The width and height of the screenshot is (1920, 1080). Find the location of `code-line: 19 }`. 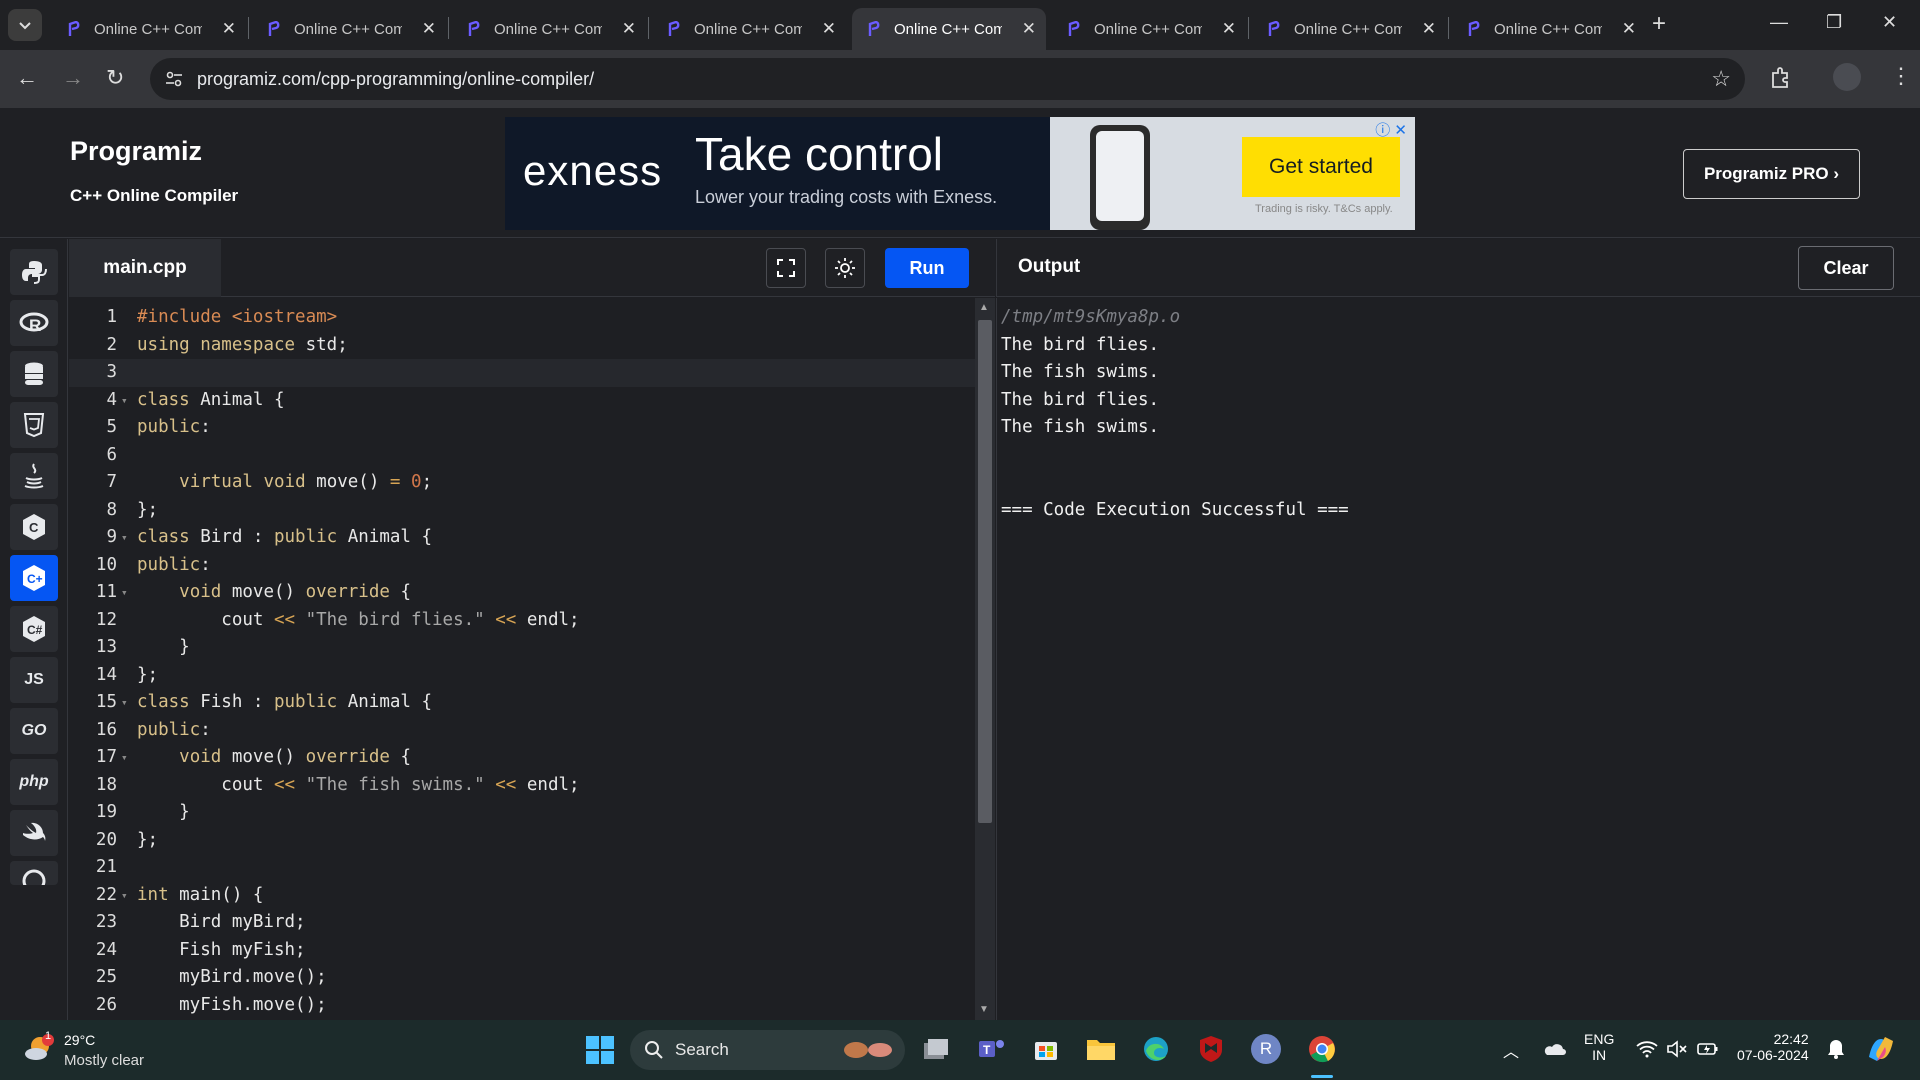

code-line: 19 } is located at coordinates (522, 813).